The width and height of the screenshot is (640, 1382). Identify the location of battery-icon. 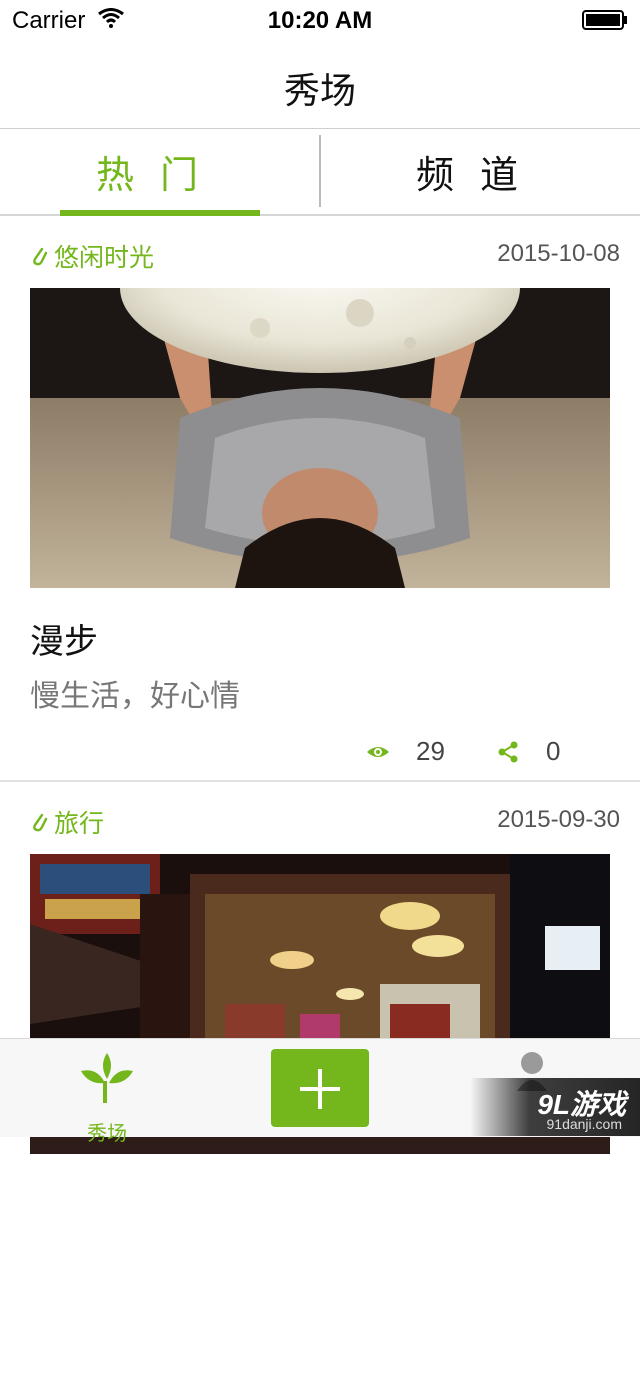
(604, 20).